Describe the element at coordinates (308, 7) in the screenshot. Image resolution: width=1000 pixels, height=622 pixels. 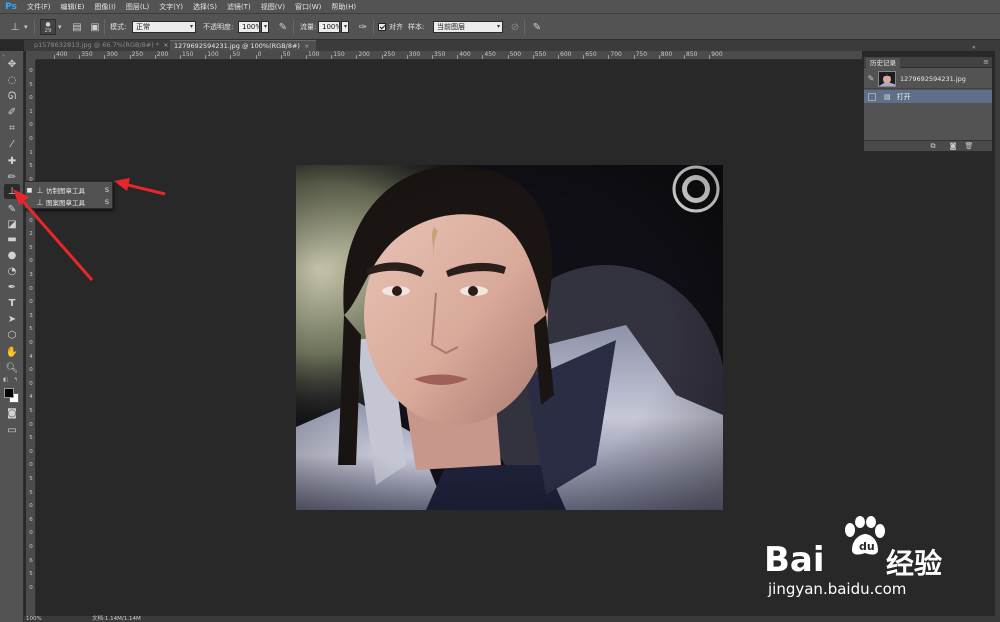
I see `menu-window: 窗口(W)` at that location.